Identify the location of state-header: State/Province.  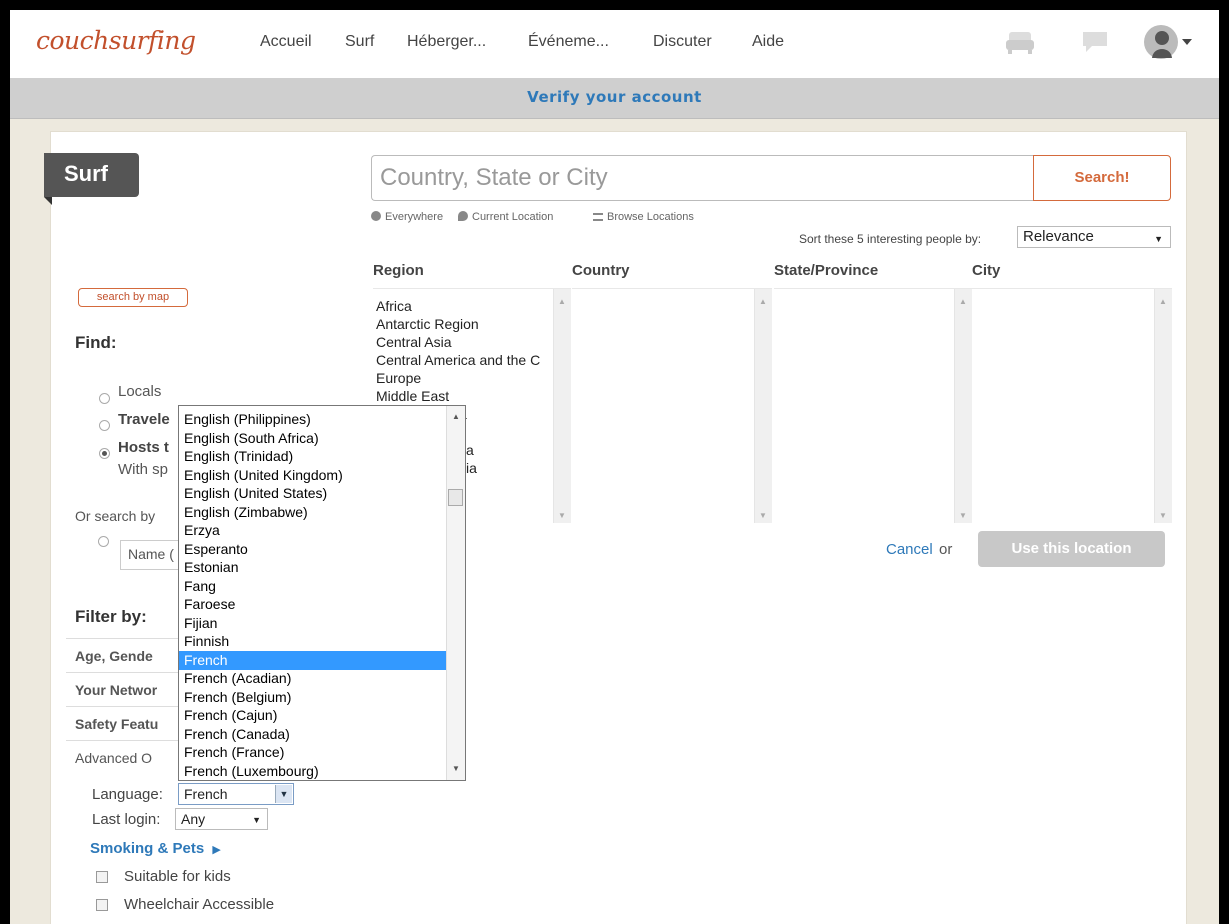
(826, 270).